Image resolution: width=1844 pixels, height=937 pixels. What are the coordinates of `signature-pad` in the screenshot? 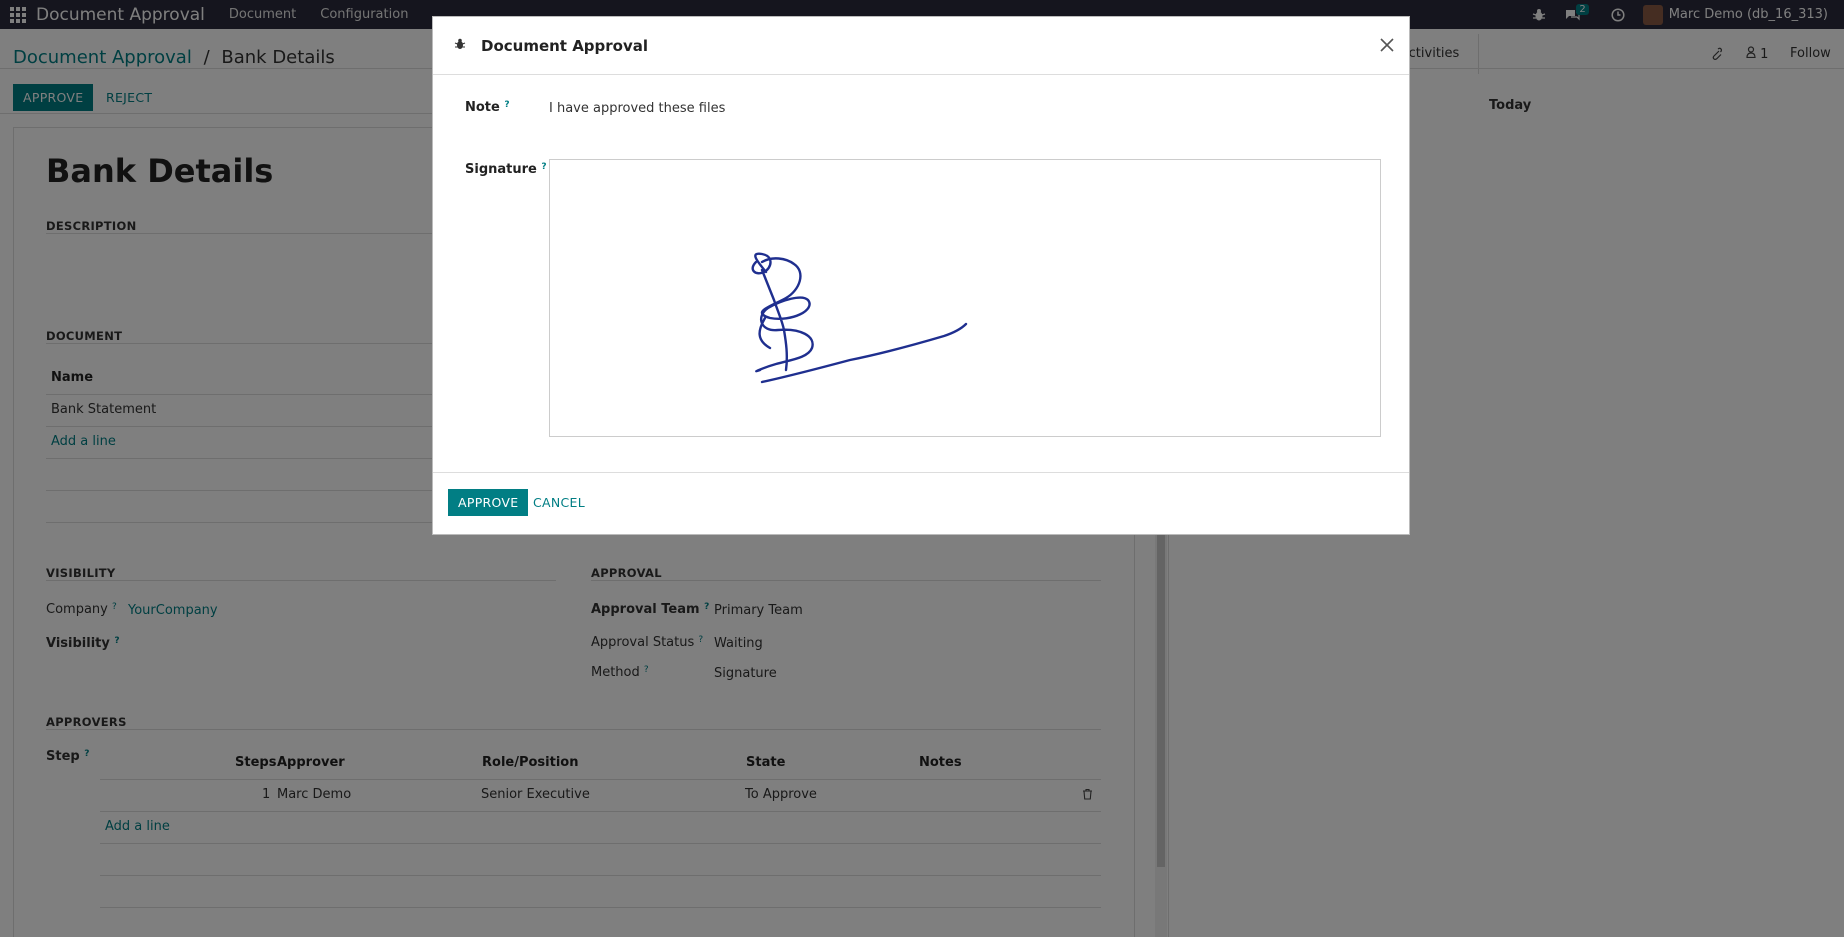 It's located at (965, 298).